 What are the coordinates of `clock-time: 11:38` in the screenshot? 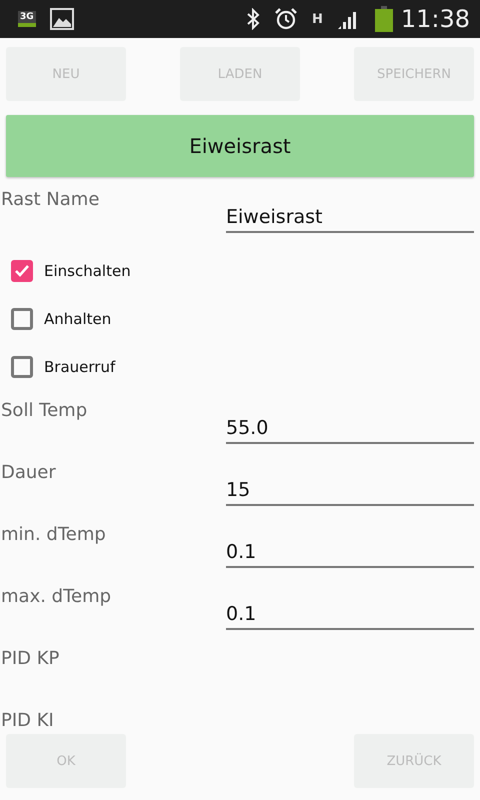 It's located at (435, 19).